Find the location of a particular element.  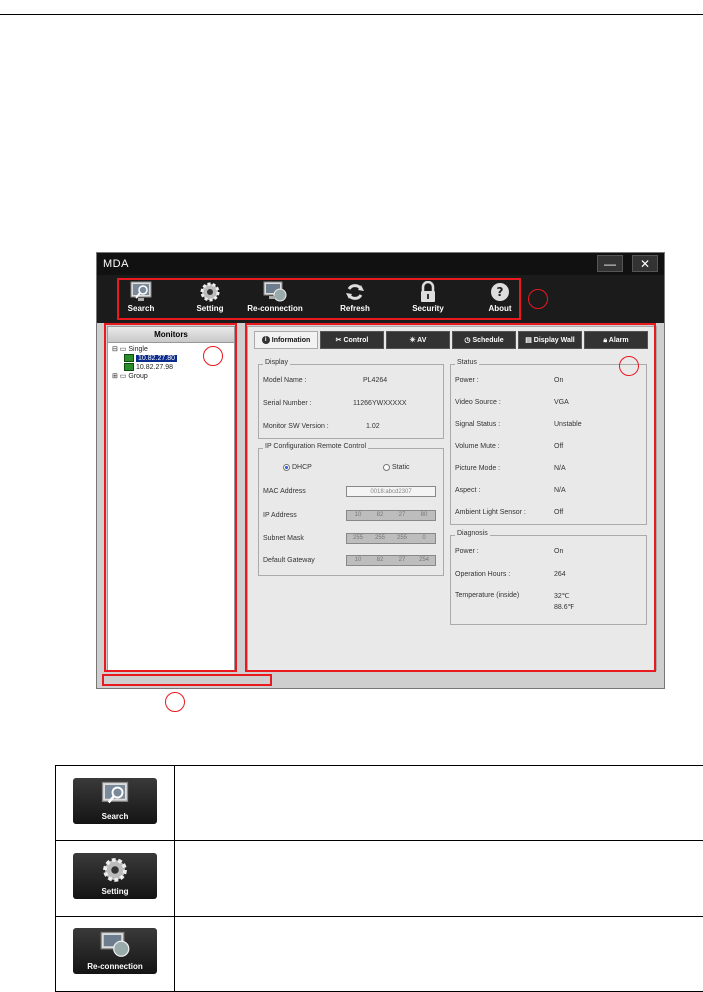

table-icon-cell: Re-connection is located at coordinates (115, 953).